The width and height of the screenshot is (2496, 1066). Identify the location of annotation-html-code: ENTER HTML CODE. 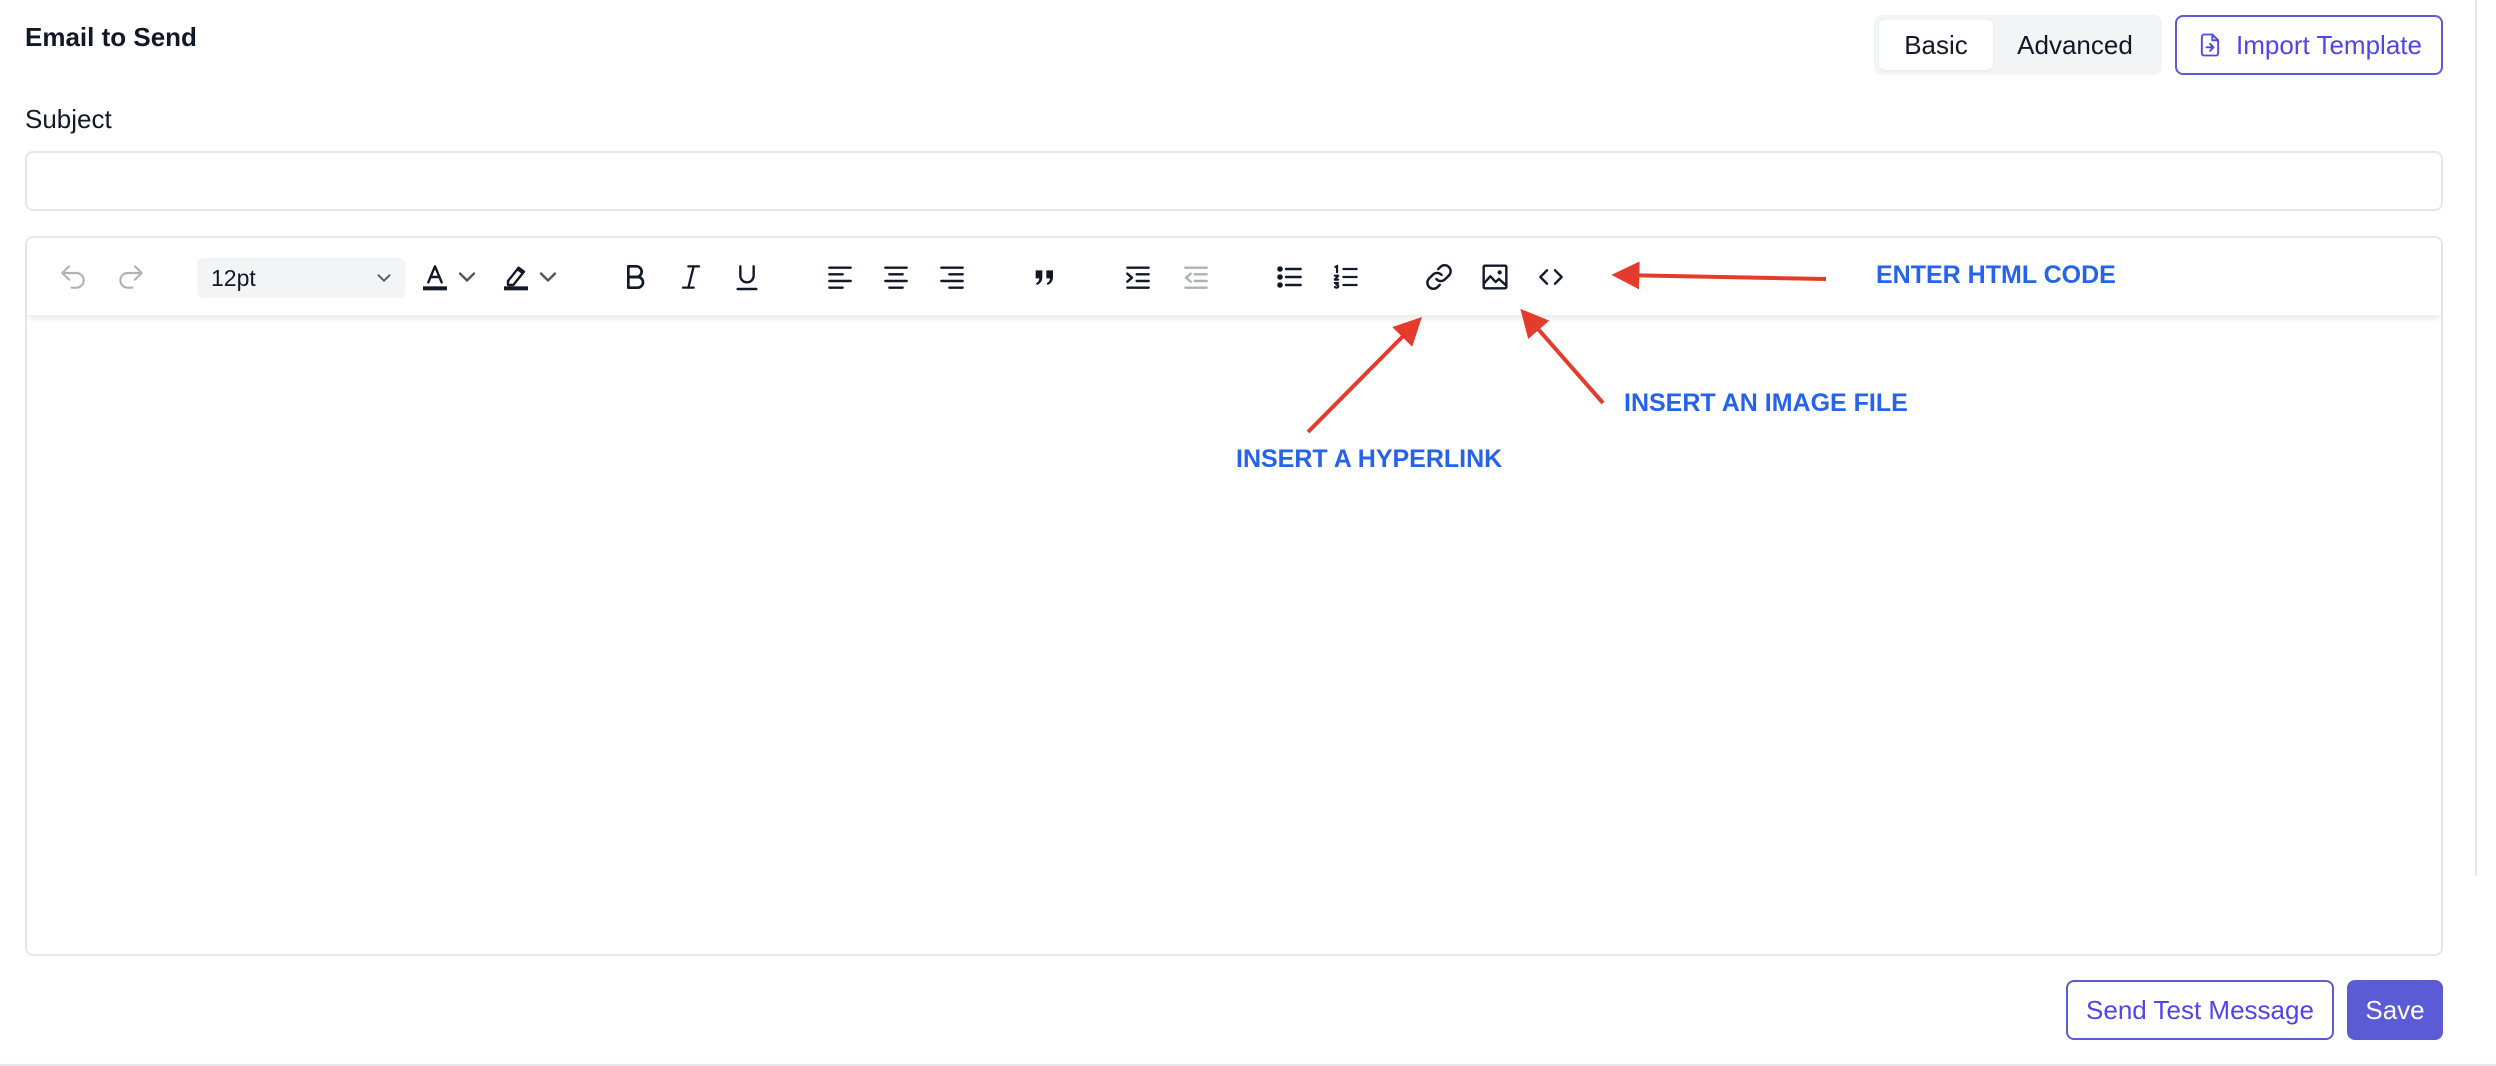
(1996, 275).